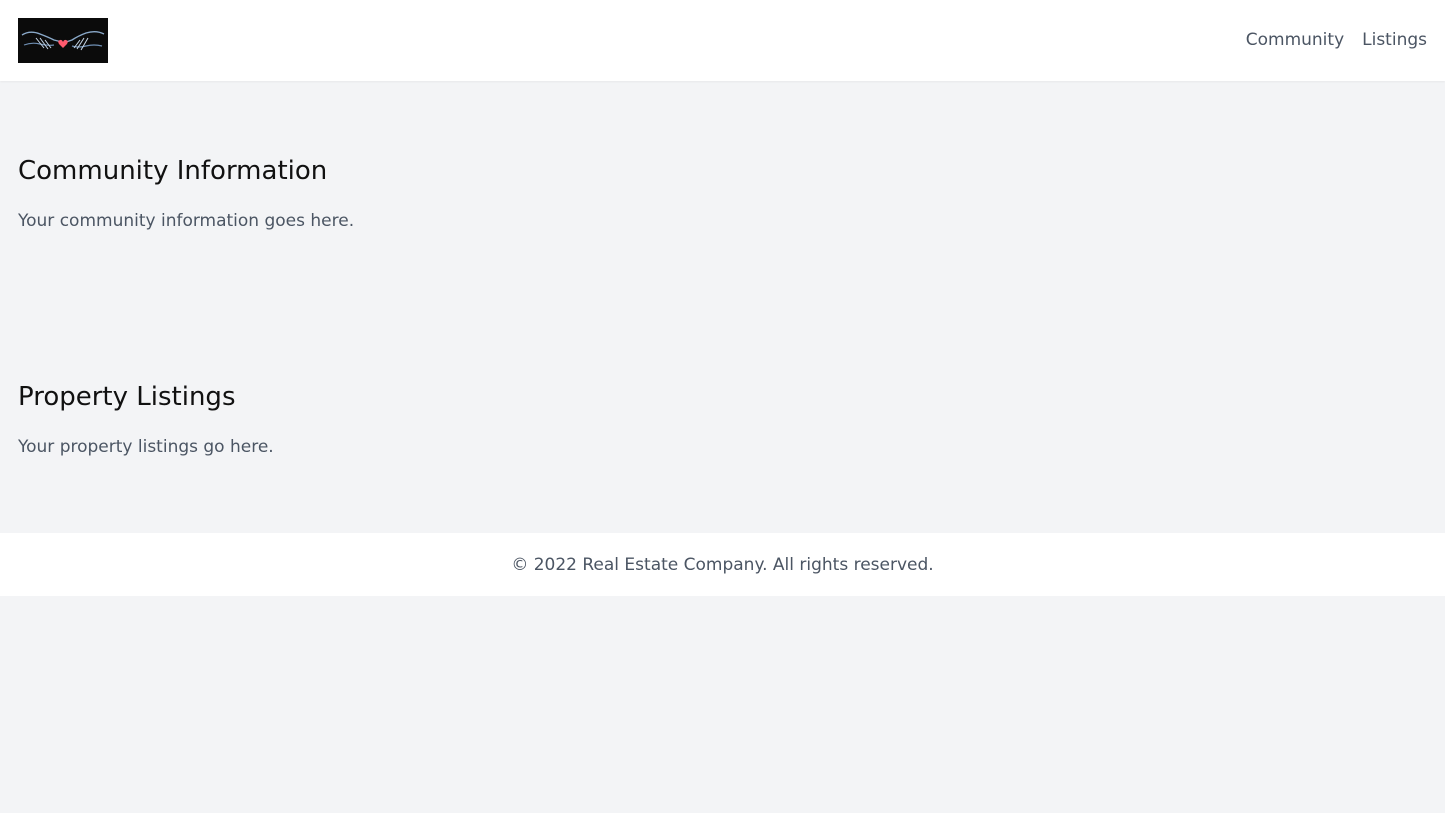  Describe the element at coordinates (186, 221) in the screenshot. I see `community-text: Your community information goes here.` at that location.